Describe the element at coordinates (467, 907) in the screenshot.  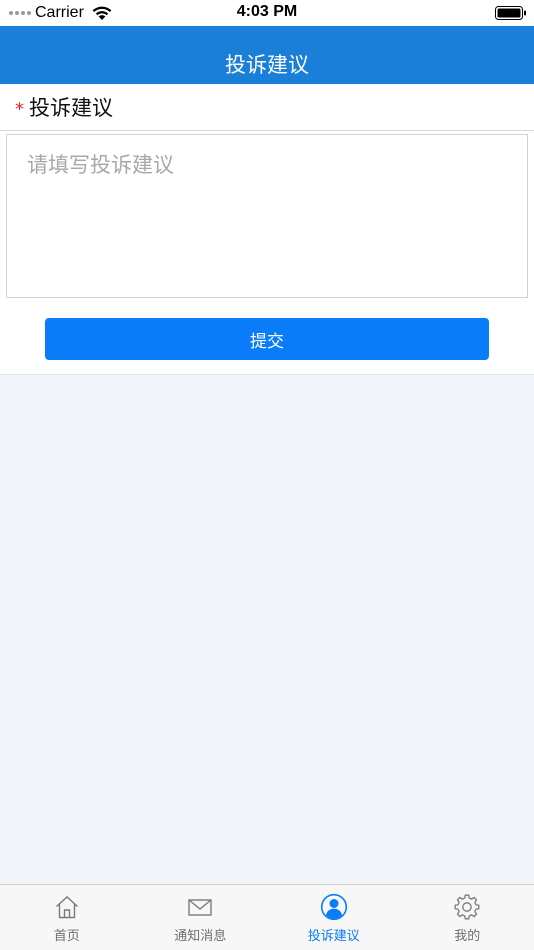
I see `gear-icon` at that location.